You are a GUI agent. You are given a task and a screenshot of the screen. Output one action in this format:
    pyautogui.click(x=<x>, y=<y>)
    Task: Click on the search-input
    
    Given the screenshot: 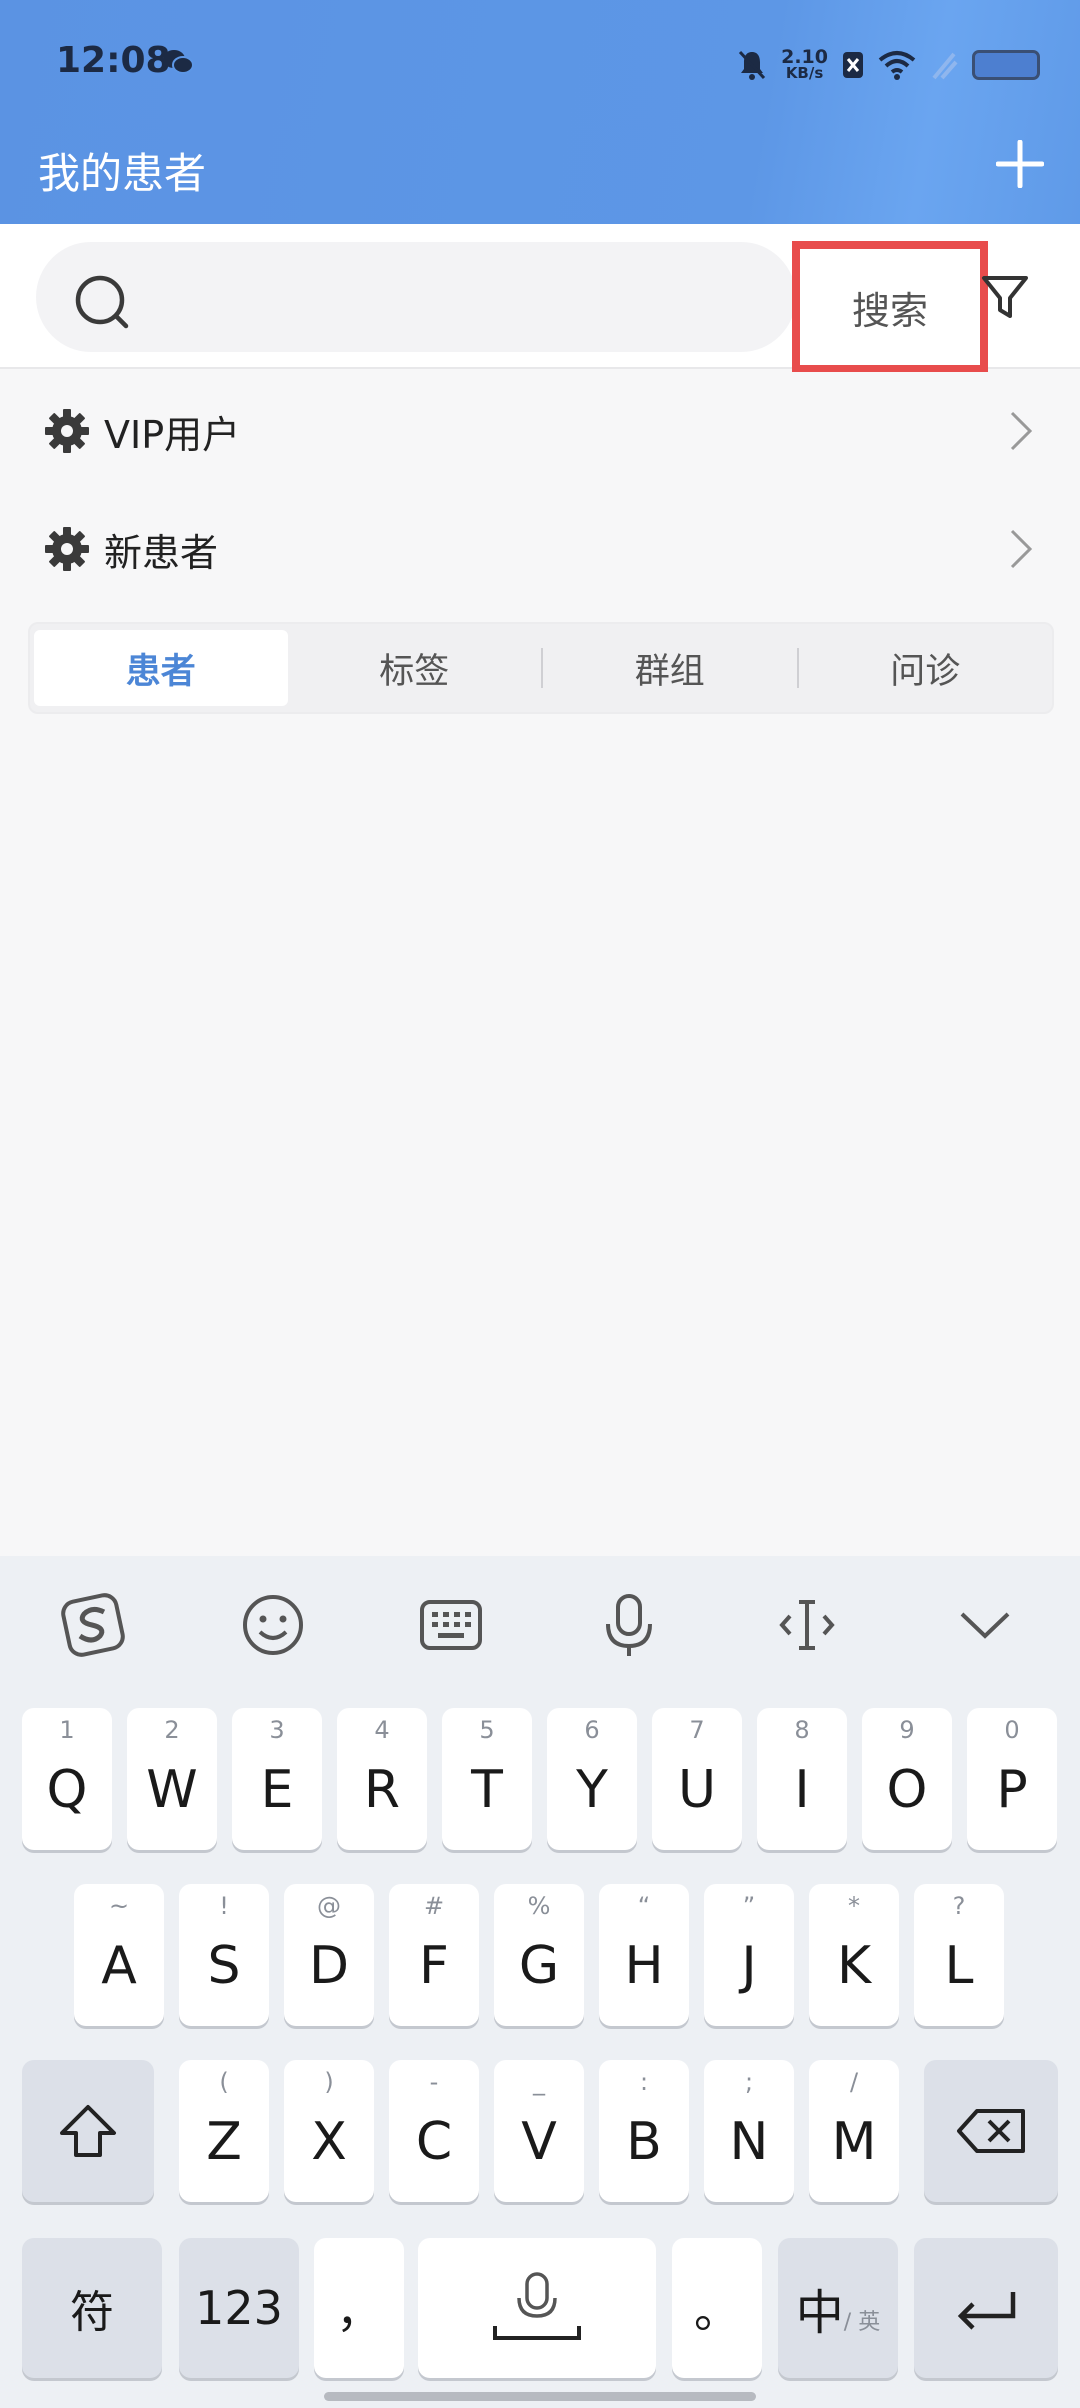 What is the action you would take?
    pyautogui.click(x=466, y=296)
    